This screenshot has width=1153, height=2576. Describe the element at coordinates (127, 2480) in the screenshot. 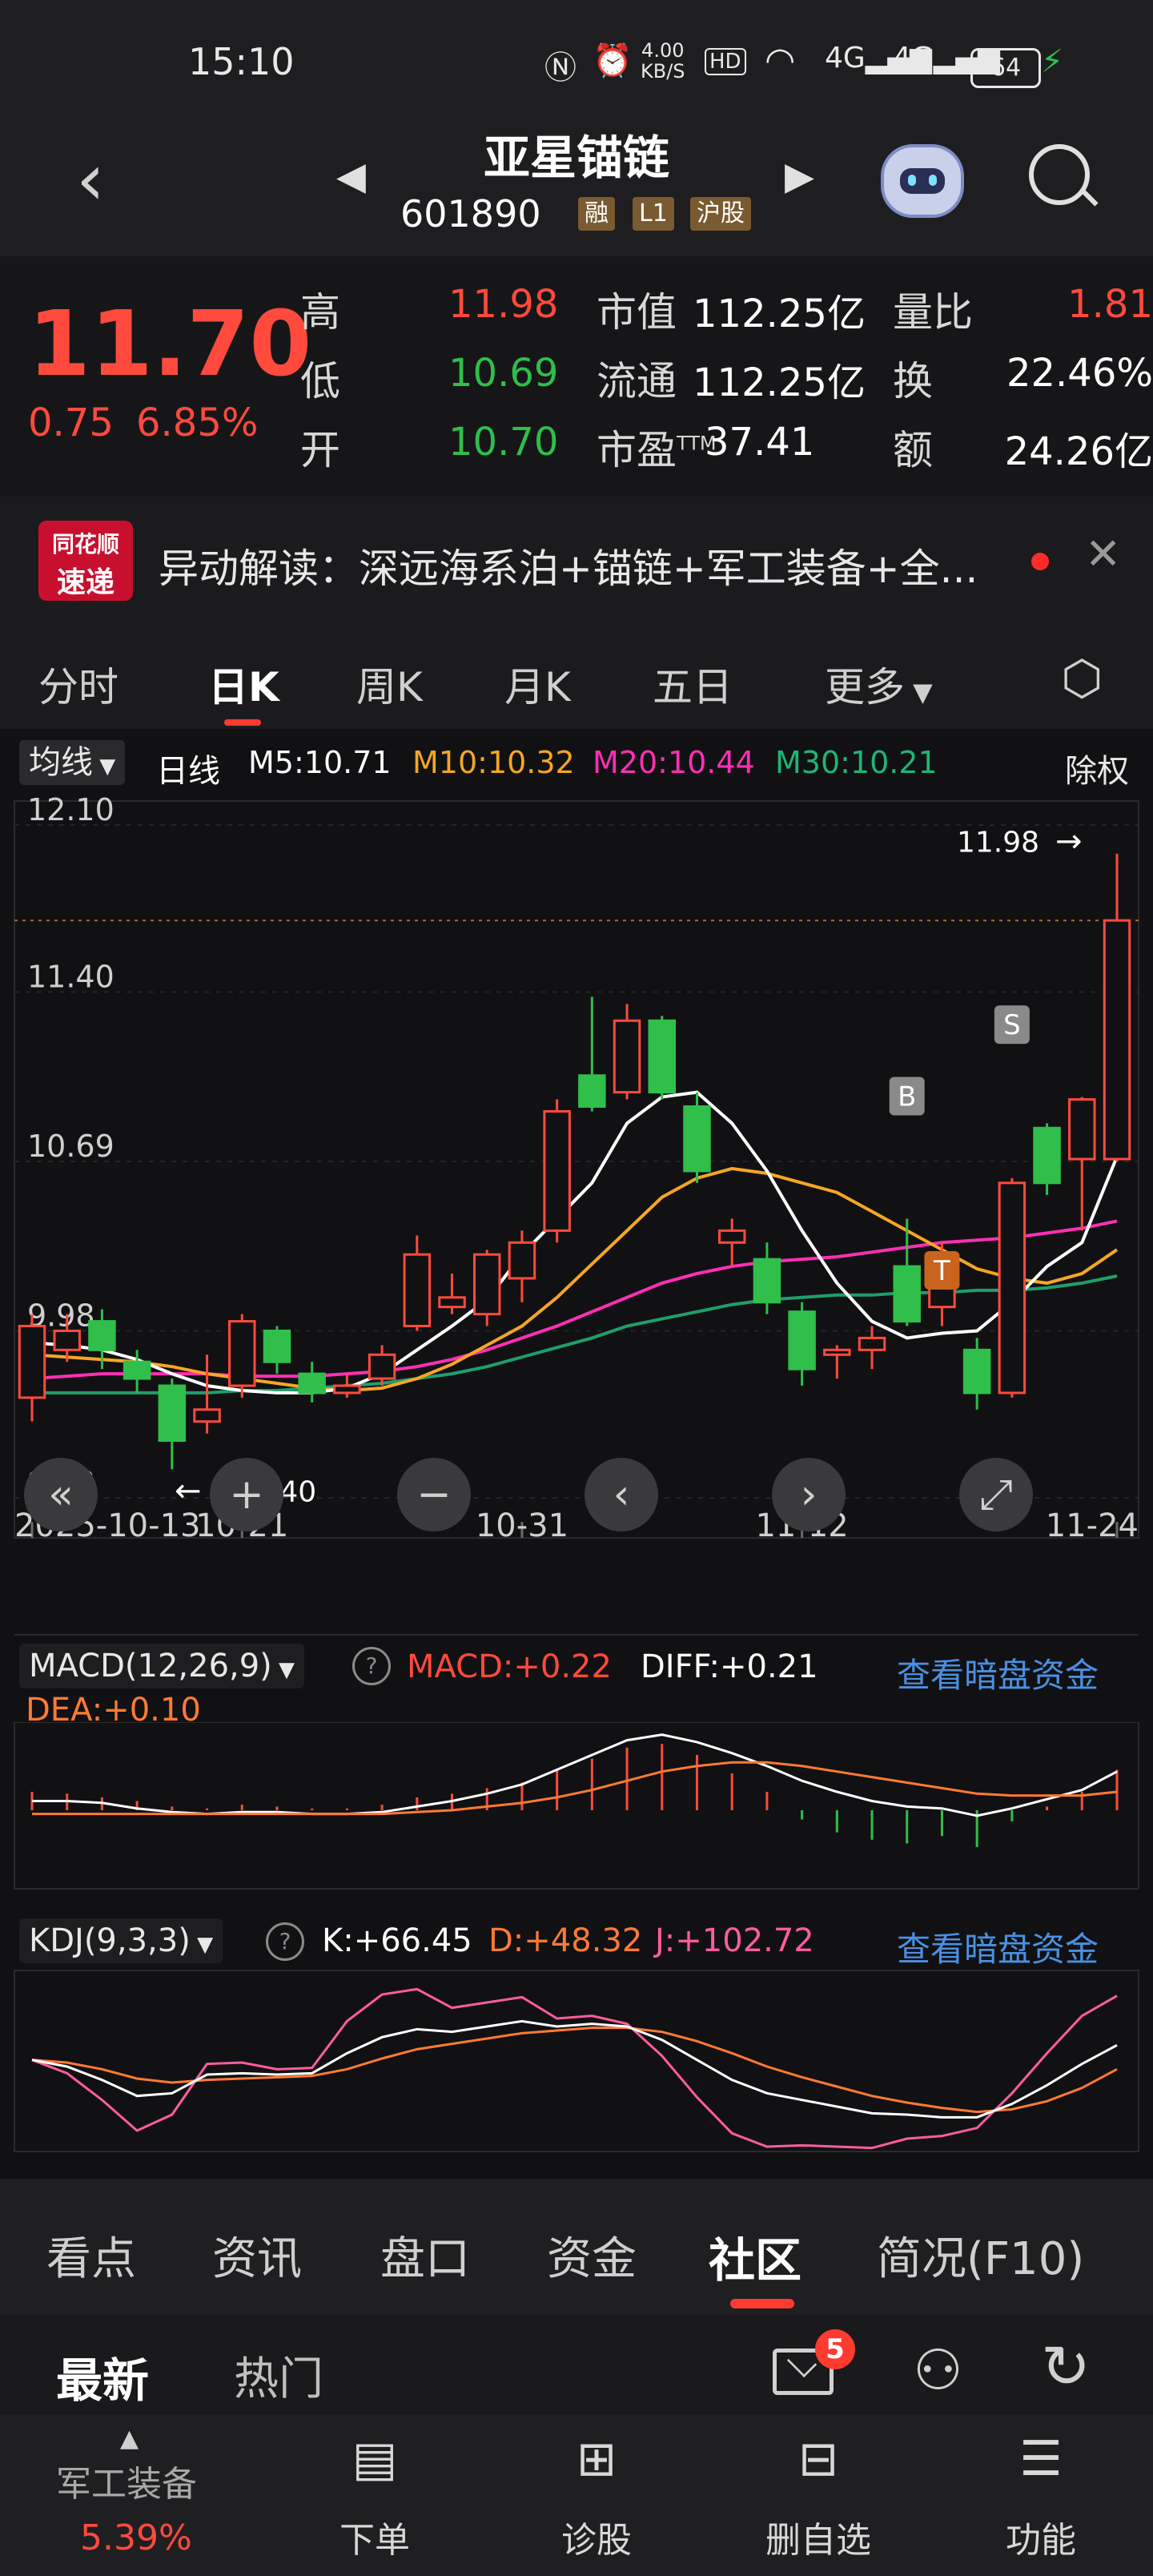

I see `sector-name: 军工装备` at that location.